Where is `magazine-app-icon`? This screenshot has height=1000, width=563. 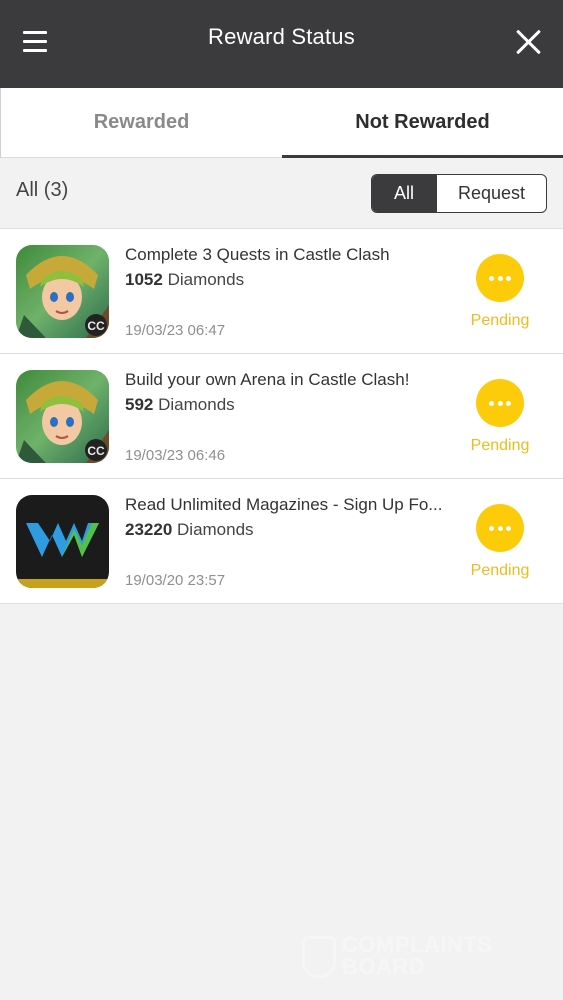 magazine-app-icon is located at coordinates (62, 541).